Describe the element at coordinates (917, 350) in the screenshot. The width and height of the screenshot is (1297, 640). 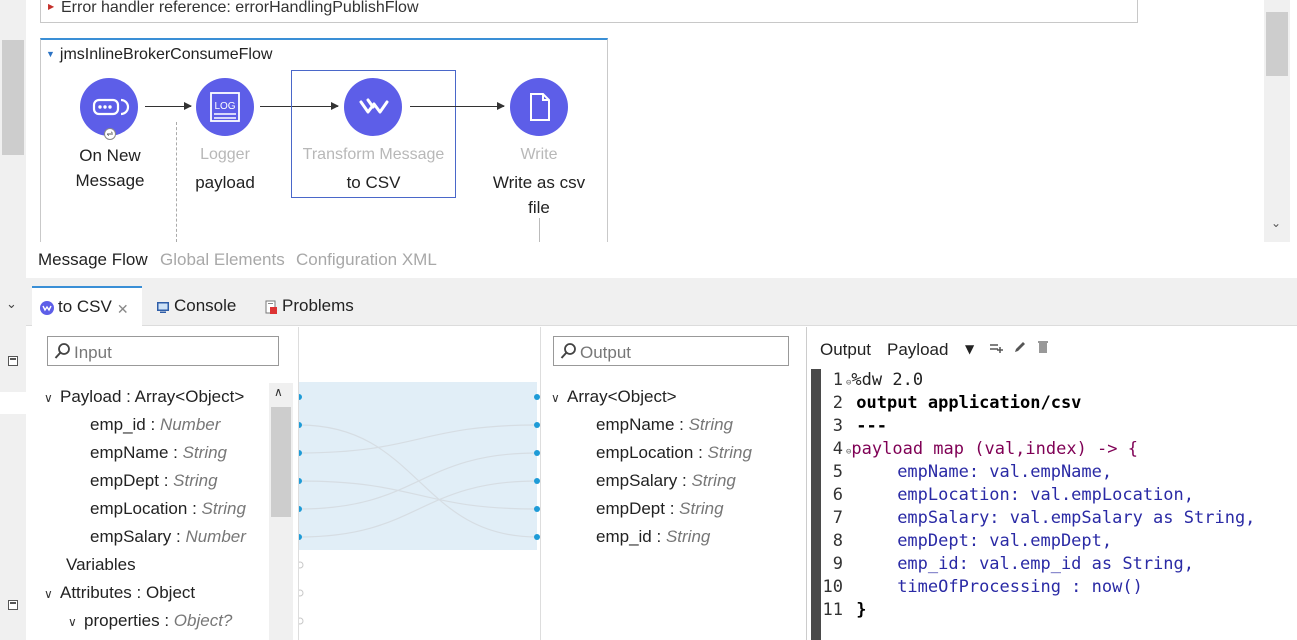
I see `payload-selector: Payload` at that location.